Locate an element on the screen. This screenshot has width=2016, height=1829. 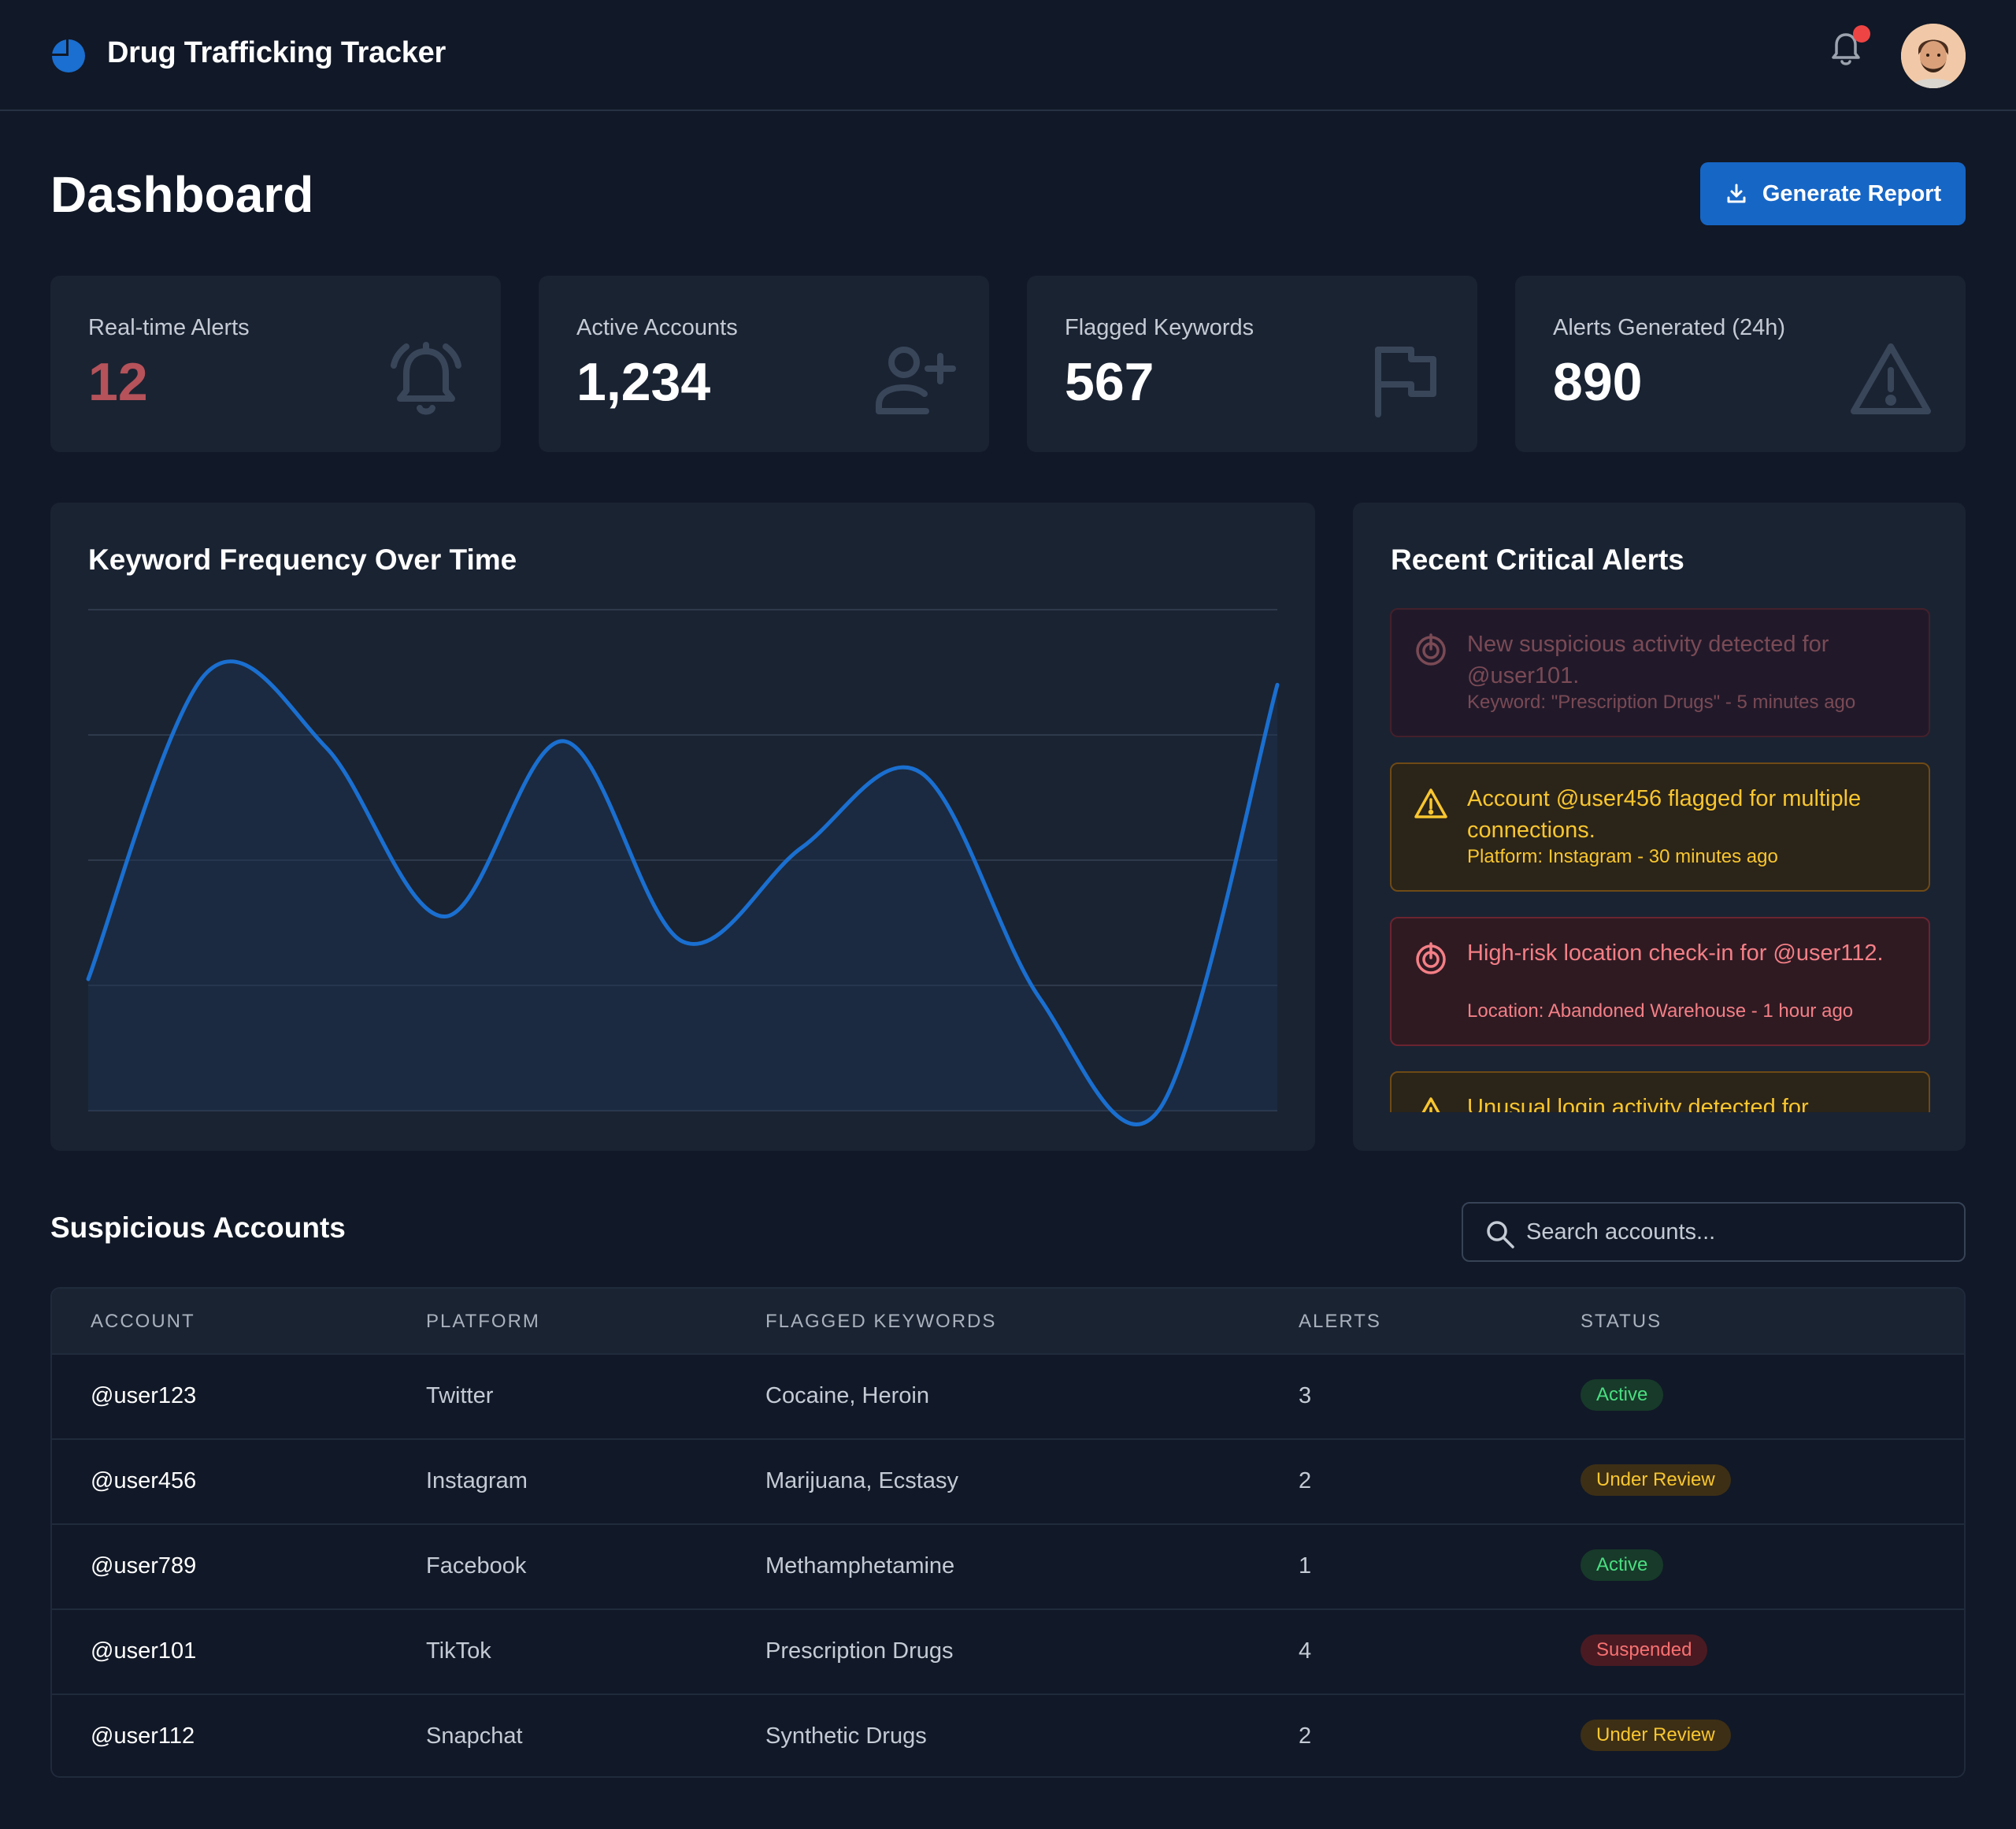
platform-cell: Twitter is located at coordinates (460, 1395).